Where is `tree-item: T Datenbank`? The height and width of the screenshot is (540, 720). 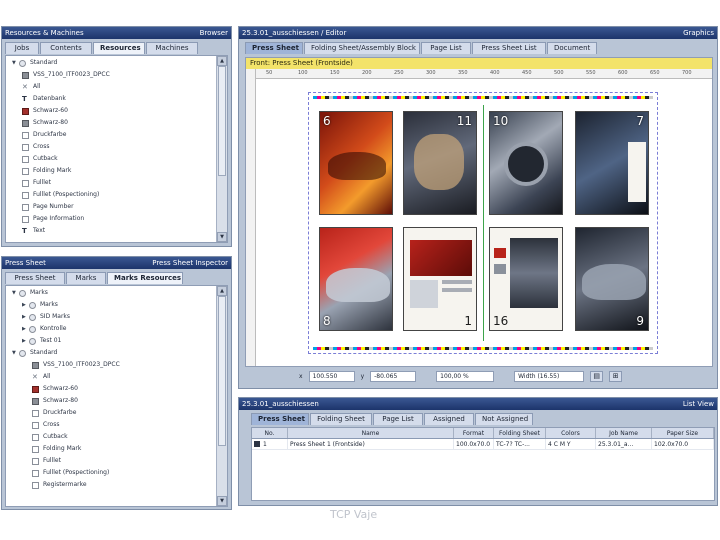
tree-item: T Datenbank is located at coordinates (110, 99).